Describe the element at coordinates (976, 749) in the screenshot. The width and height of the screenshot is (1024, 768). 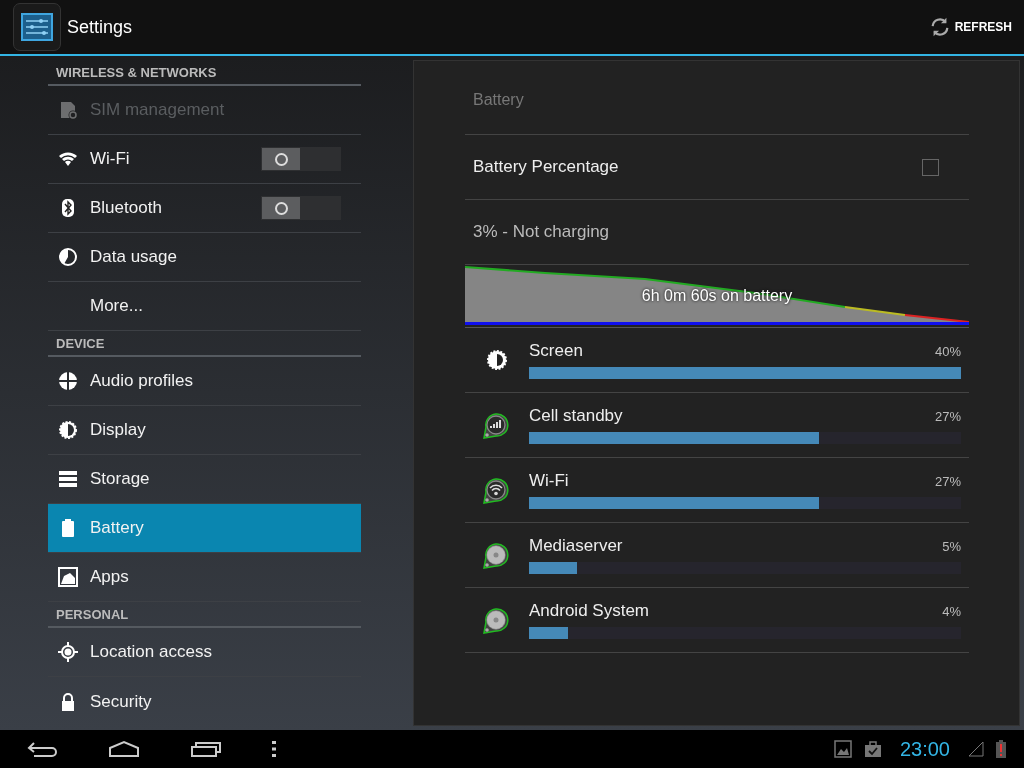
I see `signal-icon` at that location.